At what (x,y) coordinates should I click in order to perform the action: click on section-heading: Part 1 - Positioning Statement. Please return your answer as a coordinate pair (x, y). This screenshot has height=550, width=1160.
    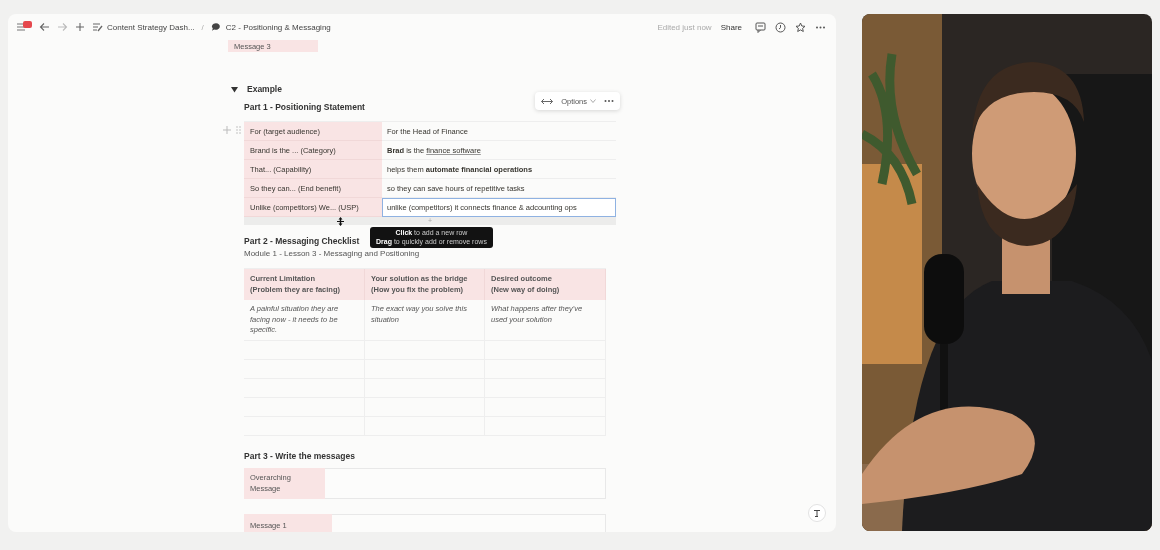
    Looking at the image, I should click on (304, 107).